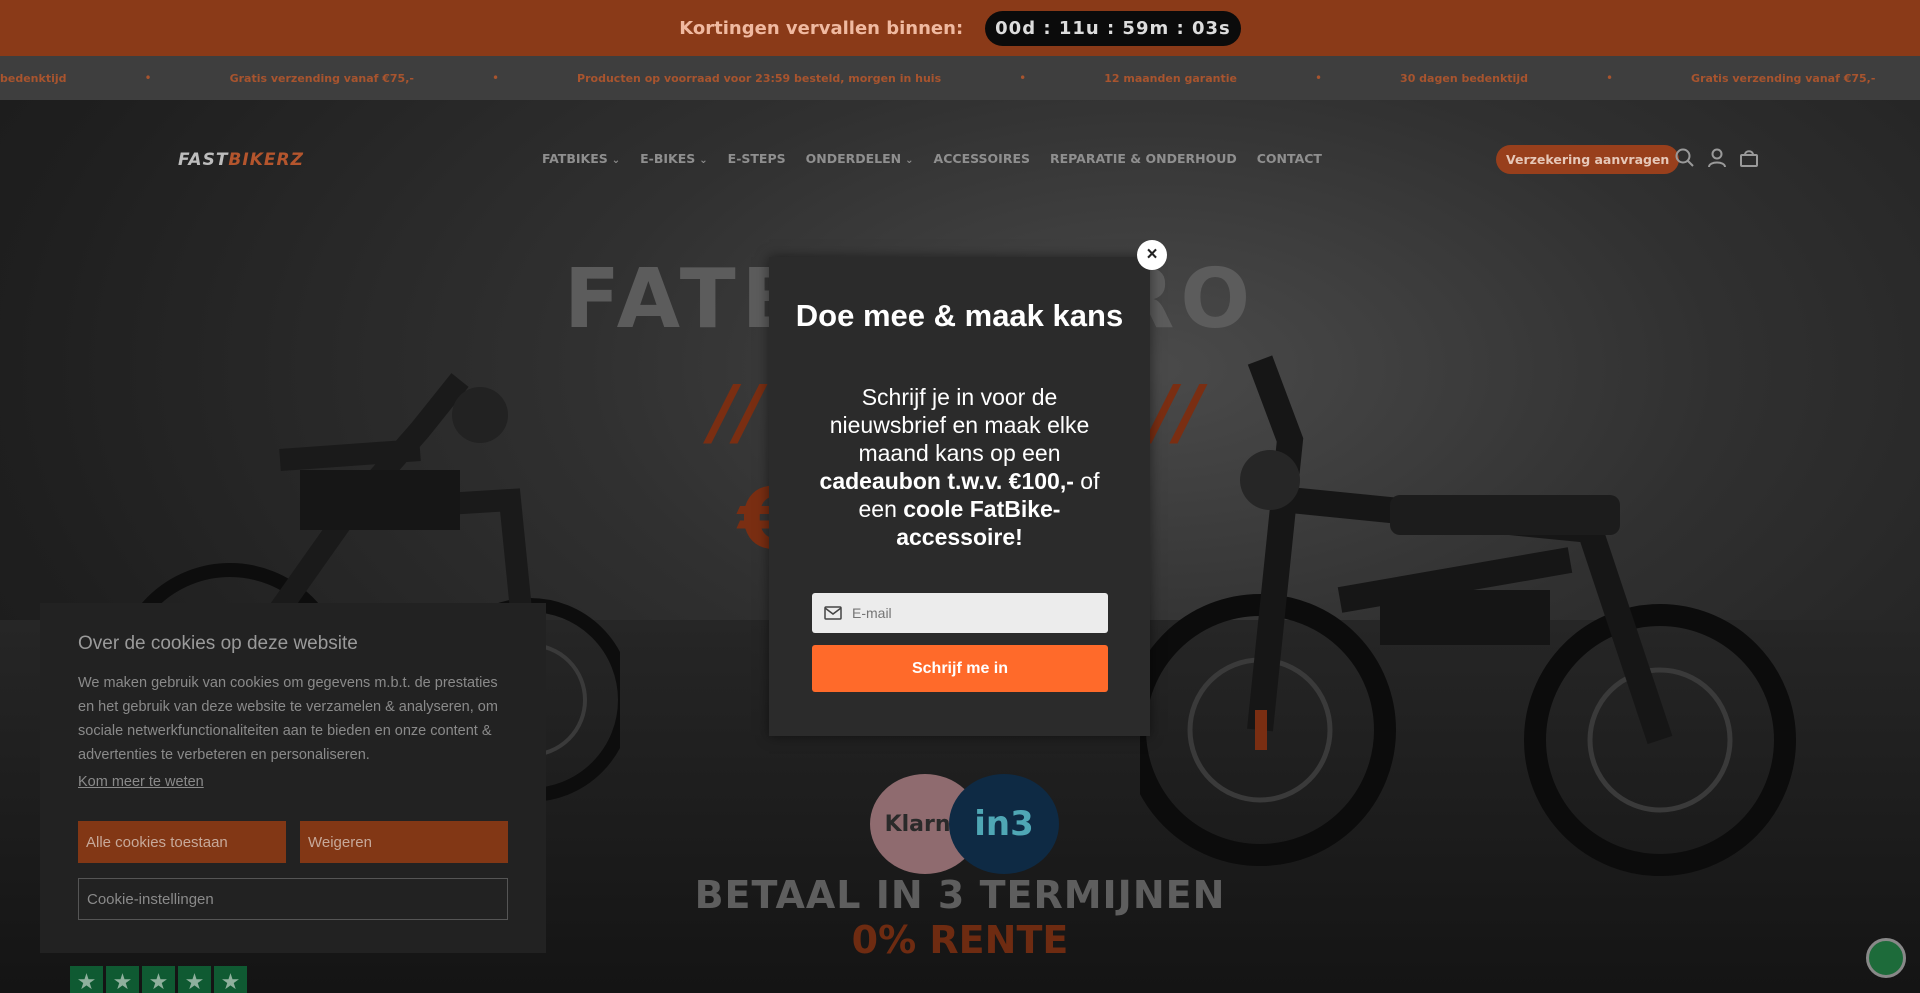  What do you see at coordinates (1588, 159) in the screenshot?
I see `insurance-button: Verzekering aanvragen` at bounding box center [1588, 159].